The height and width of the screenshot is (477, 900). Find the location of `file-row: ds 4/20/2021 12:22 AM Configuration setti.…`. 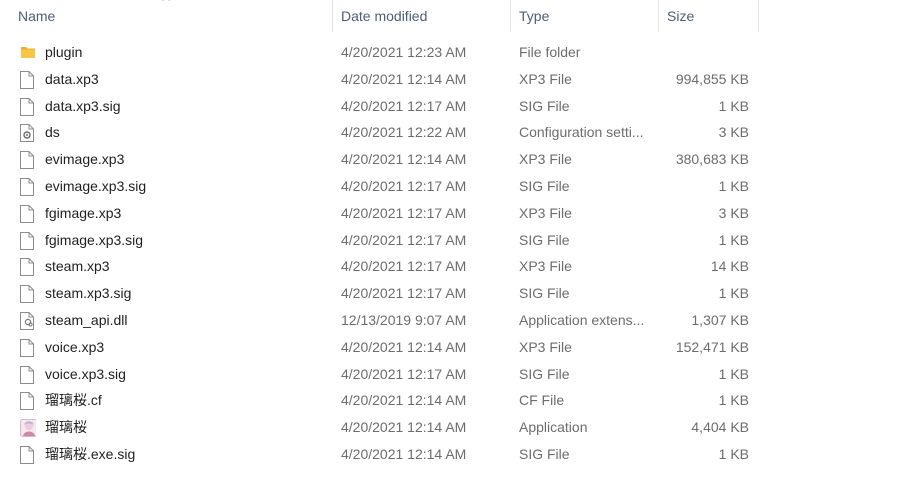

file-row: ds 4/20/2021 12:22 AM Configuration setti.… is located at coordinates (380, 132).